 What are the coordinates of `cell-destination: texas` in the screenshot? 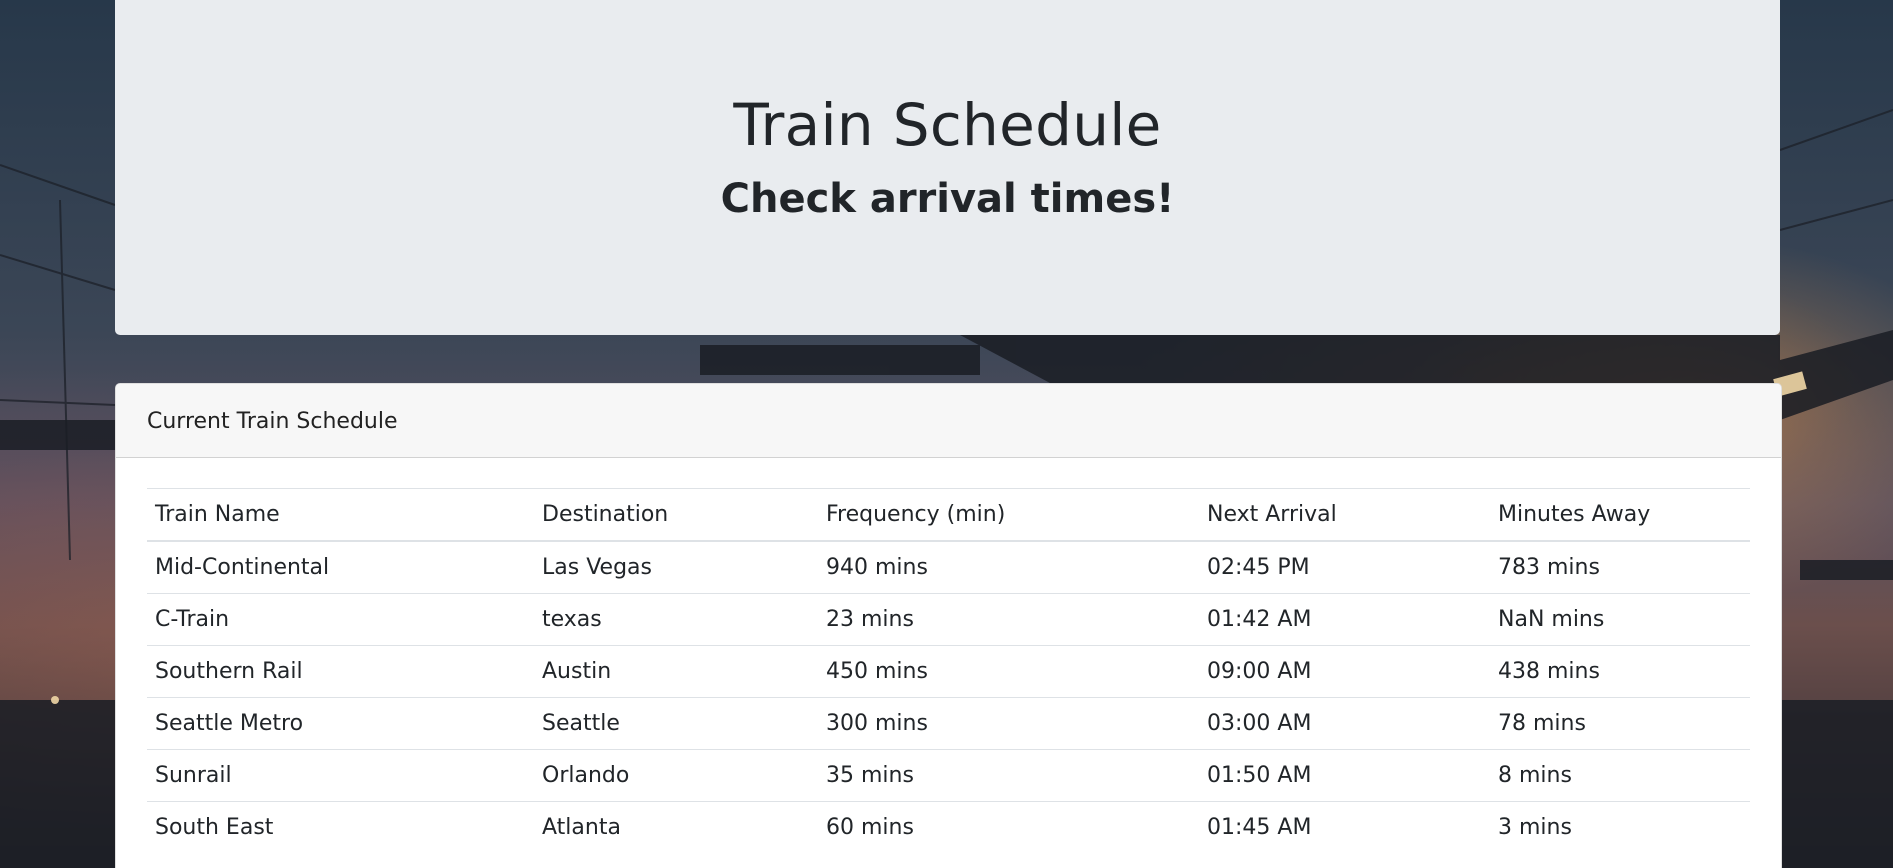 It's located at (676, 619).